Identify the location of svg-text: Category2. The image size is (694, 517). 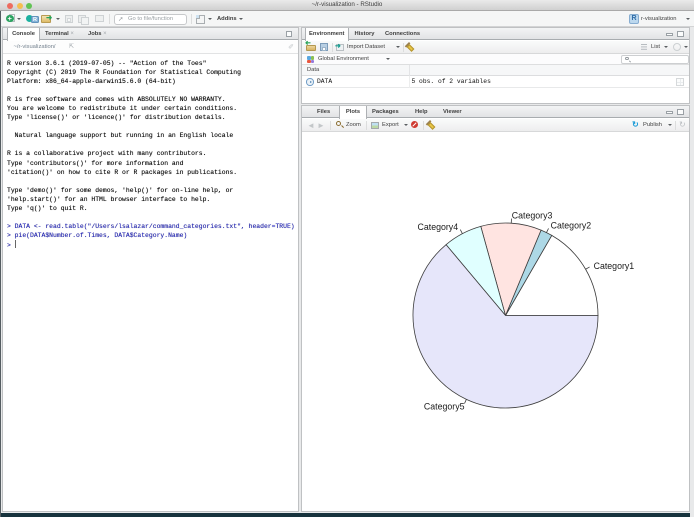
(571, 226).